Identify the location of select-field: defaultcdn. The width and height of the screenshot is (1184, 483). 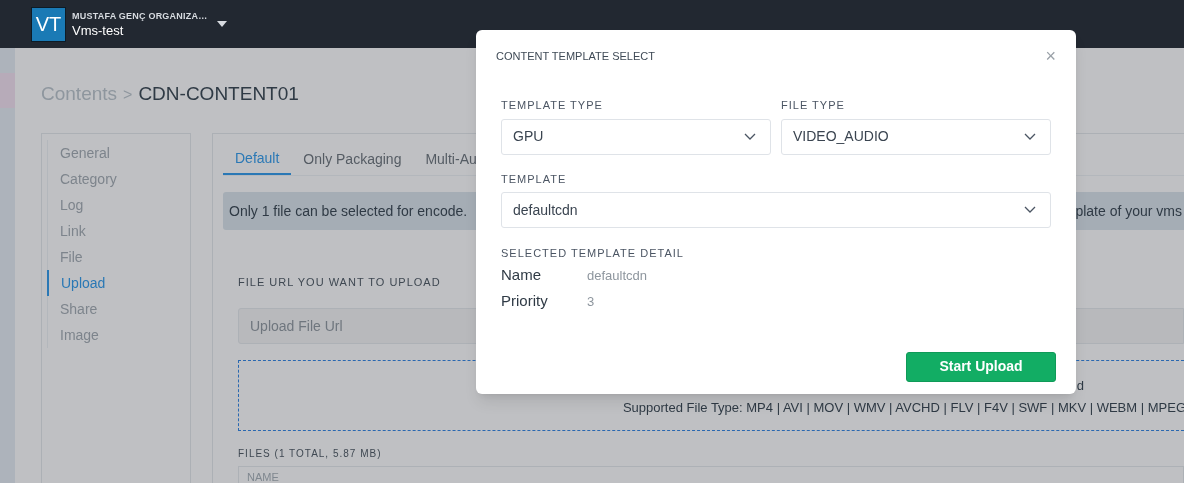
(776, 210).